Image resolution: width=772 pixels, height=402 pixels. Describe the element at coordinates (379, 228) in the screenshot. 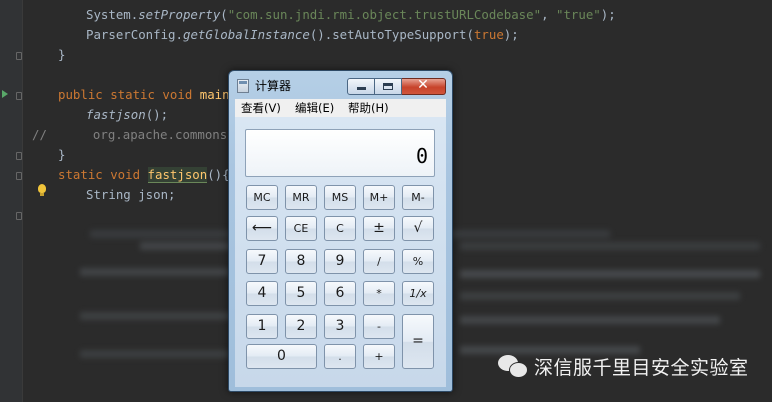

I see `plus-minus-button: ±` at that location.